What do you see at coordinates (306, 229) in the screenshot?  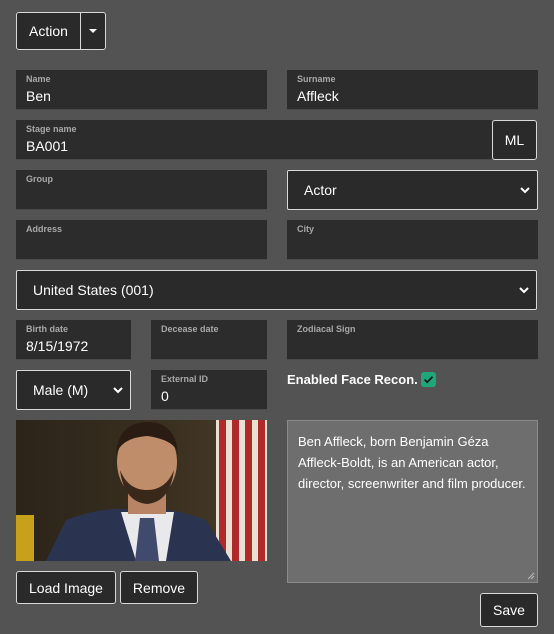 I see `city-label: City` at bounding box center [306, 229].